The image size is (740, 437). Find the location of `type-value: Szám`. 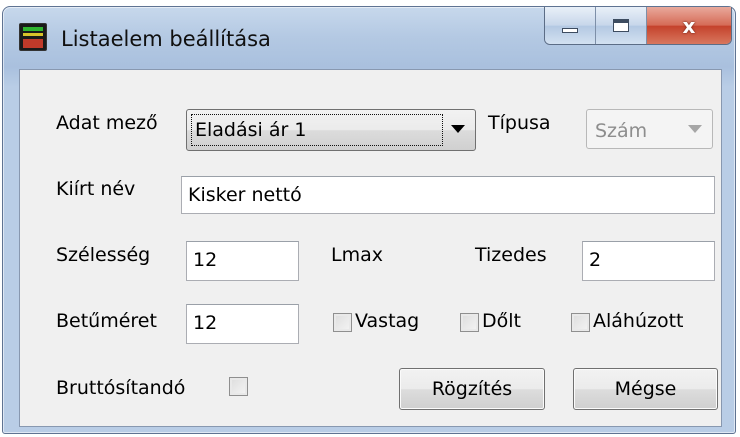

type-value: Szám is located at coordinates (621, 131).